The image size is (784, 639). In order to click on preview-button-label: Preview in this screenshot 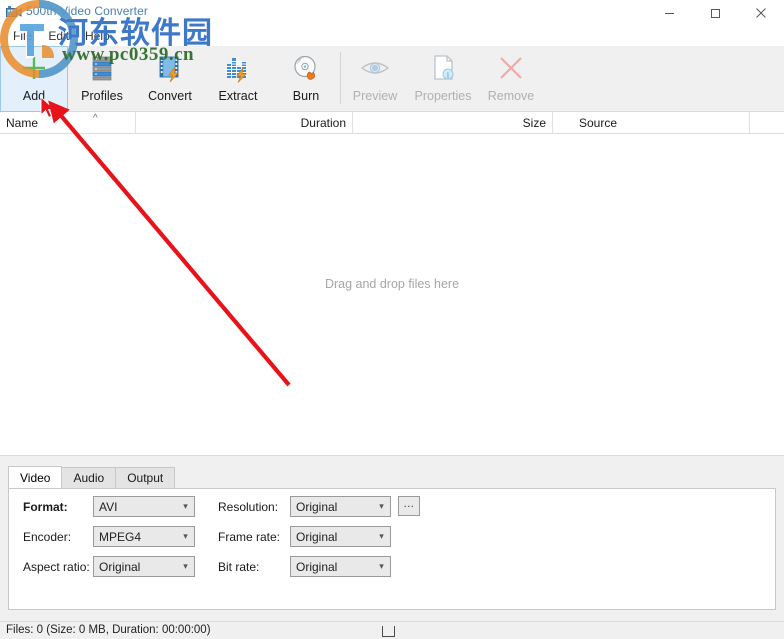, I will do `click(375, 96)`.